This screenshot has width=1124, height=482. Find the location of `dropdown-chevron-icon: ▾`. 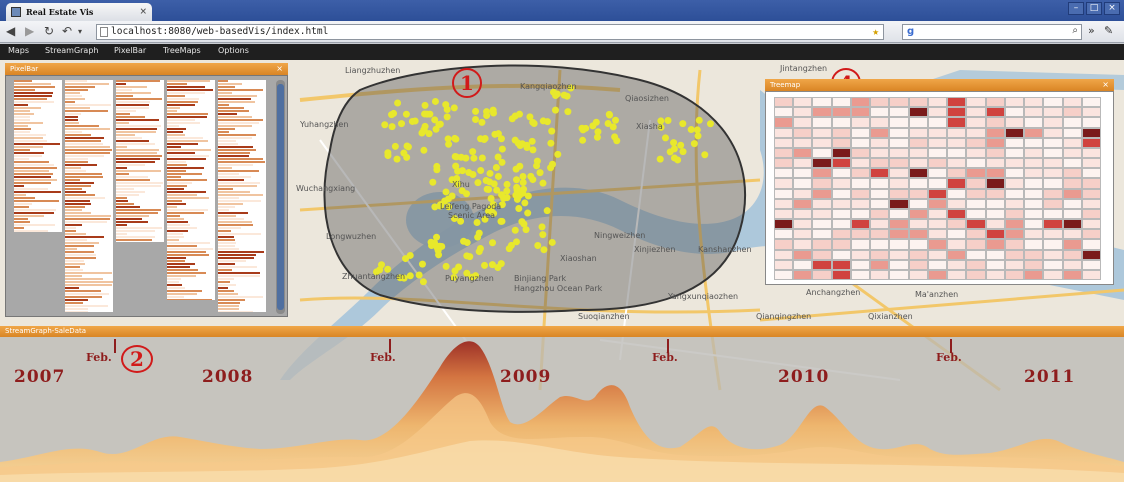

dropdown-chevron-icon: ▾ is located at coordinates (80, 31).